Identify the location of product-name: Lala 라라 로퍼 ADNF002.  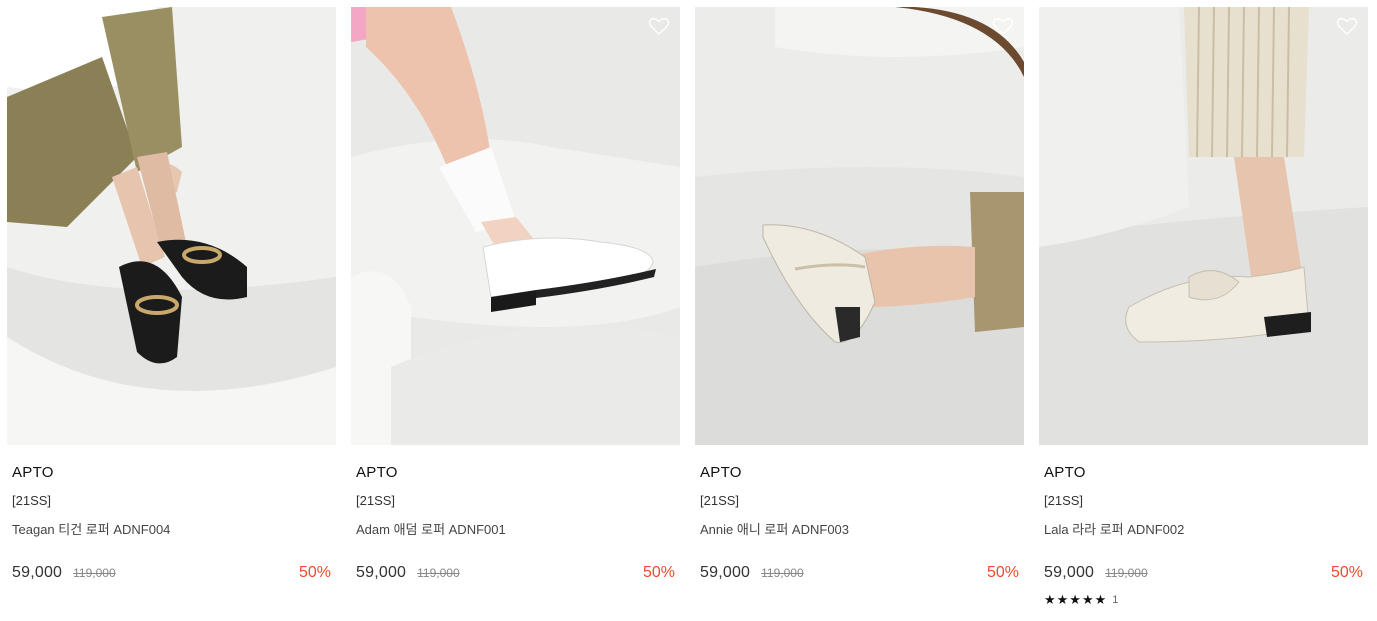
(1203, 528).